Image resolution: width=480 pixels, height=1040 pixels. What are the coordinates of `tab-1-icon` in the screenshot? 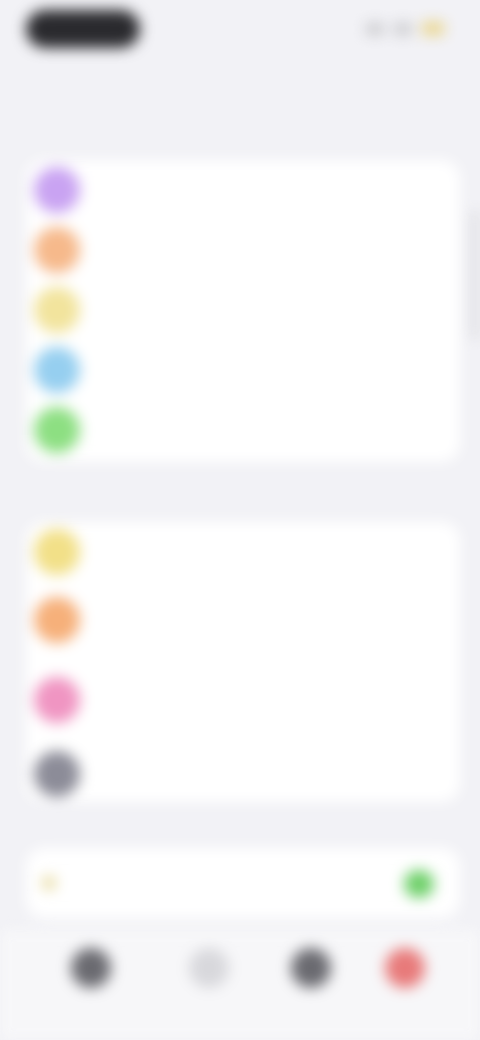 It's located at (91, 968).